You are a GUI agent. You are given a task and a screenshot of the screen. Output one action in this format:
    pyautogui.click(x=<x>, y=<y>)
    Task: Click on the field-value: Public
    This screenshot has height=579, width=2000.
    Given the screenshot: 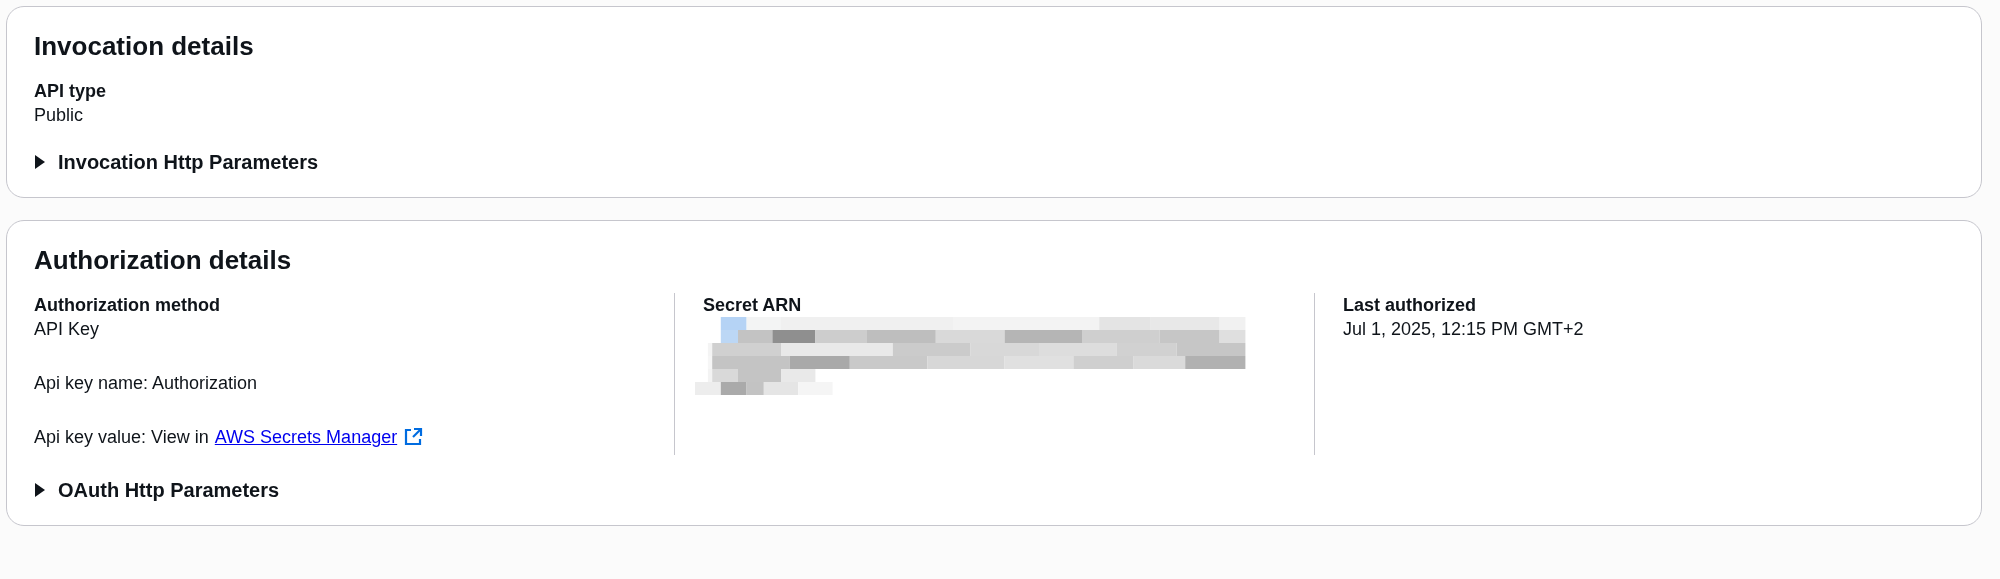 What is the action you would take?
    pyautogui.click(x=59, y=115)
    